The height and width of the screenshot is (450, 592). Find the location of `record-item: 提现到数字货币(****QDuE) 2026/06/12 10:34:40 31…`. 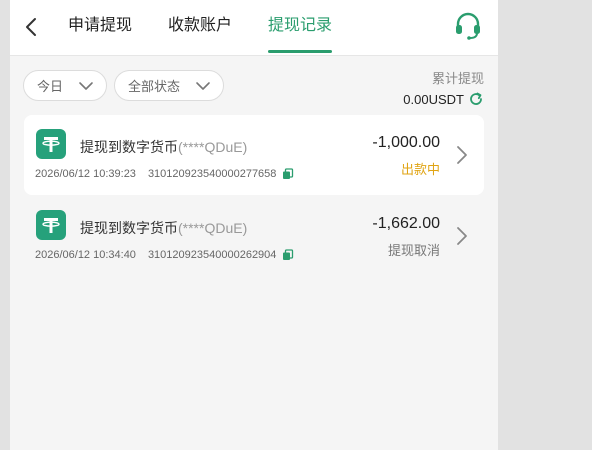

record-item: 提现到数字货币(****QDuE) 2026/06/12 10:34:40 31… is located at coordinates (254, 236).